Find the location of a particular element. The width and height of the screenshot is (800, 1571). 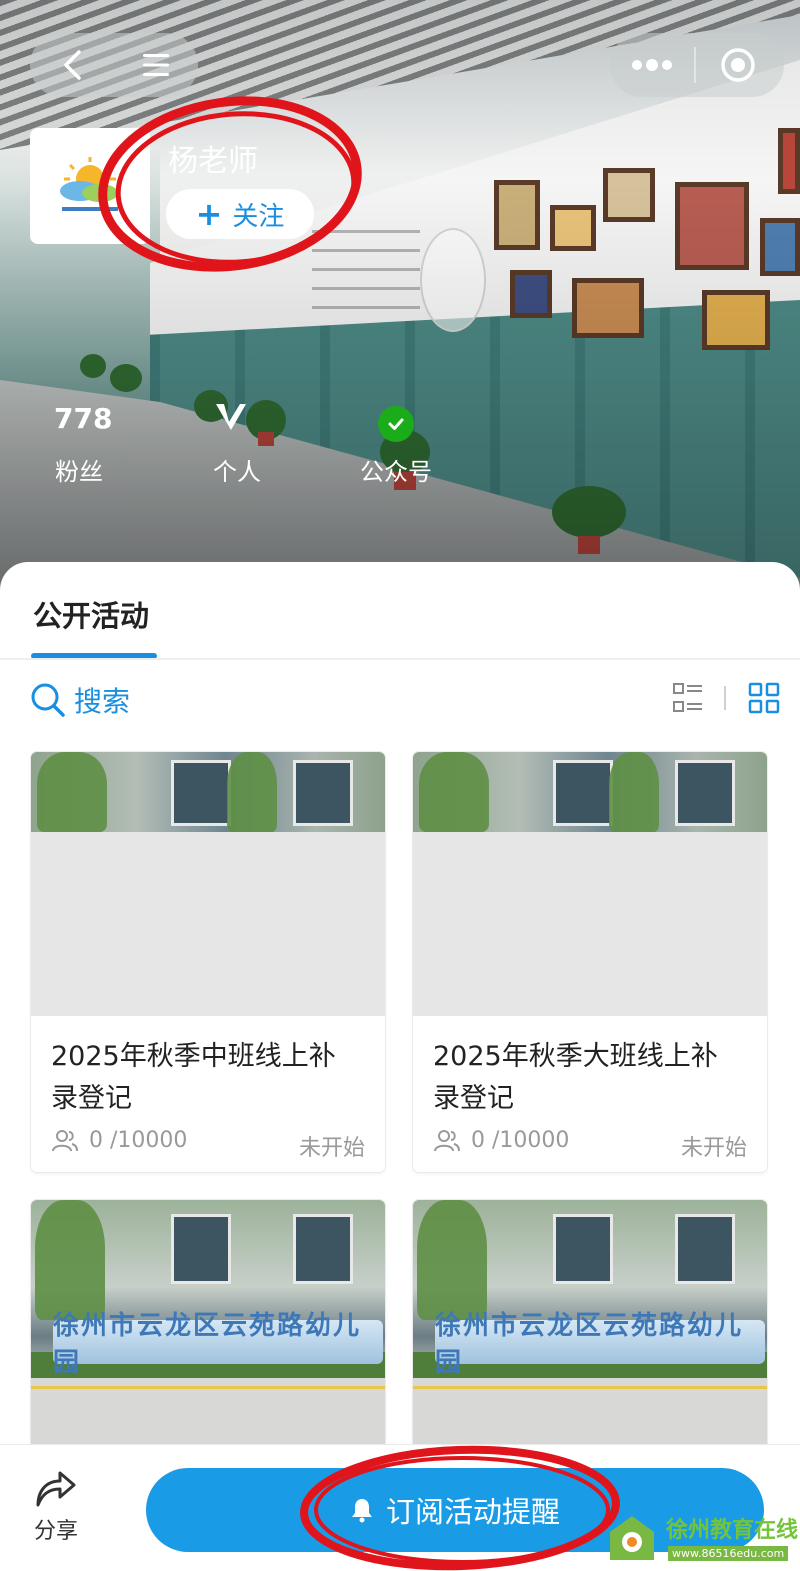

kindergarten-logo-icon is located at coordinates (89, 184).